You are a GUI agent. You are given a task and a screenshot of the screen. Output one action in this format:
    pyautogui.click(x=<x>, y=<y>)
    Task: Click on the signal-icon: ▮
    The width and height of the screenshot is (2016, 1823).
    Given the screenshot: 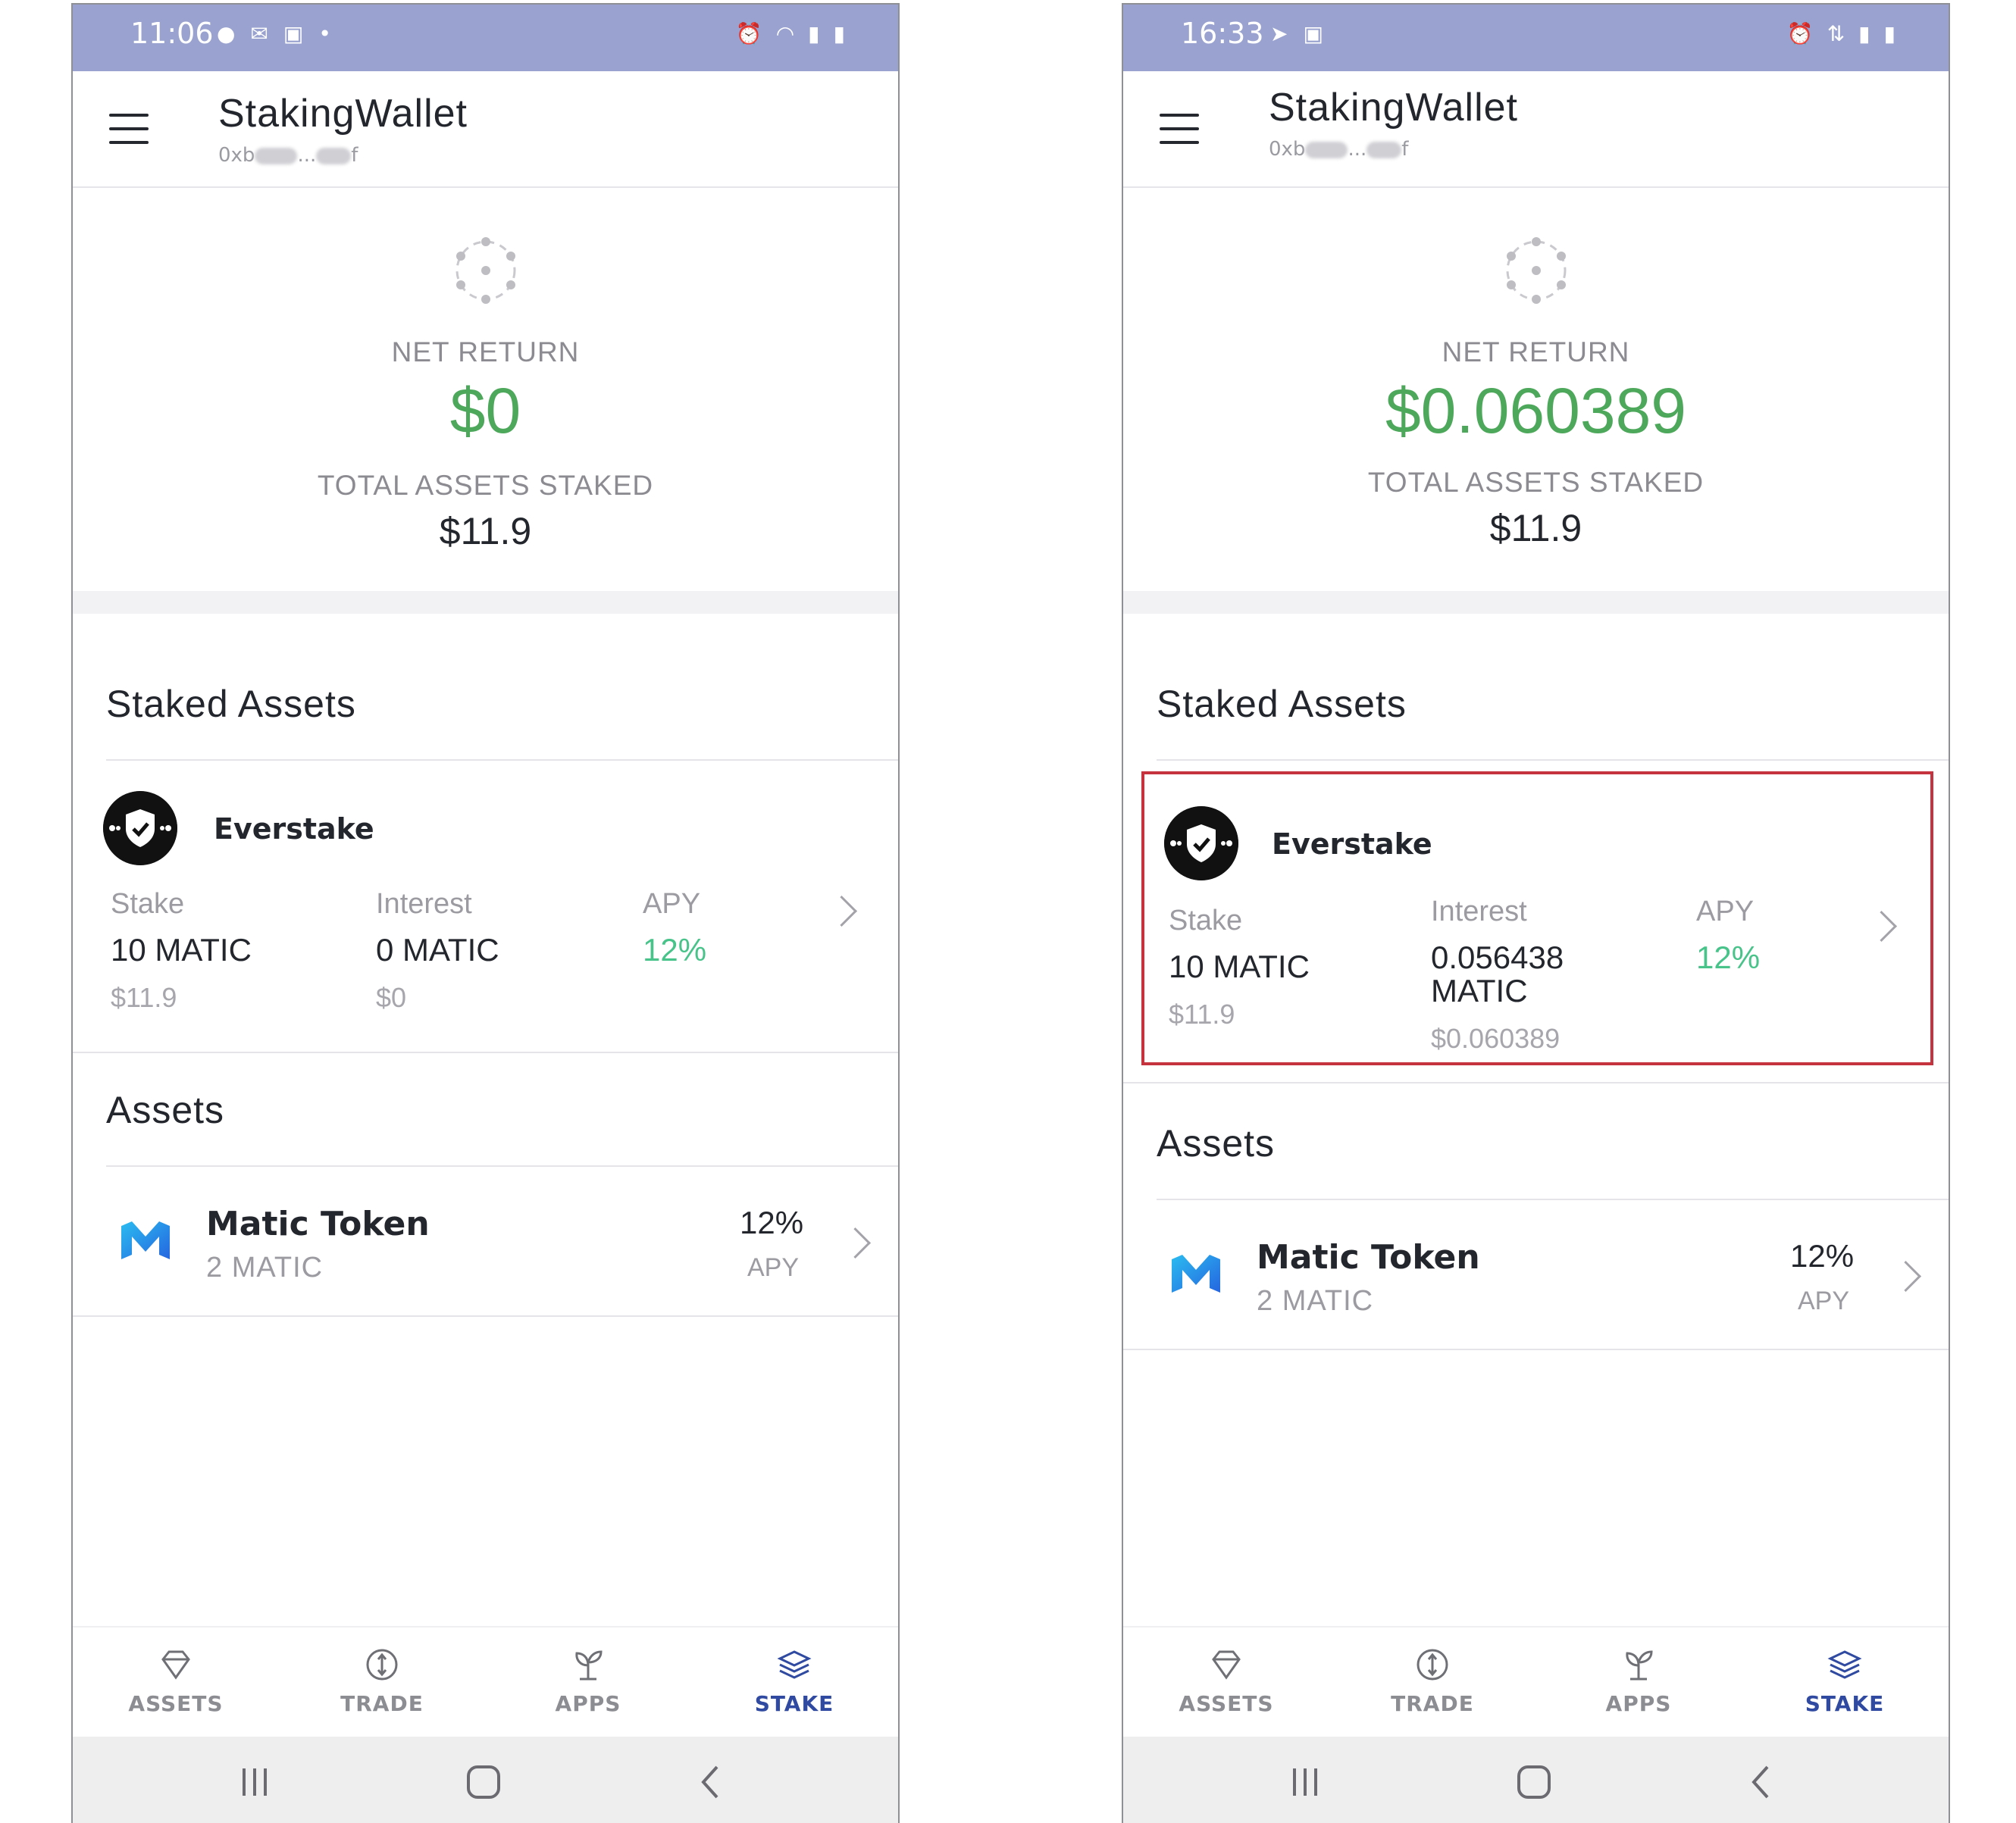 What is the action you would take?
    pyautogui.click(x=1864, y=33)
    